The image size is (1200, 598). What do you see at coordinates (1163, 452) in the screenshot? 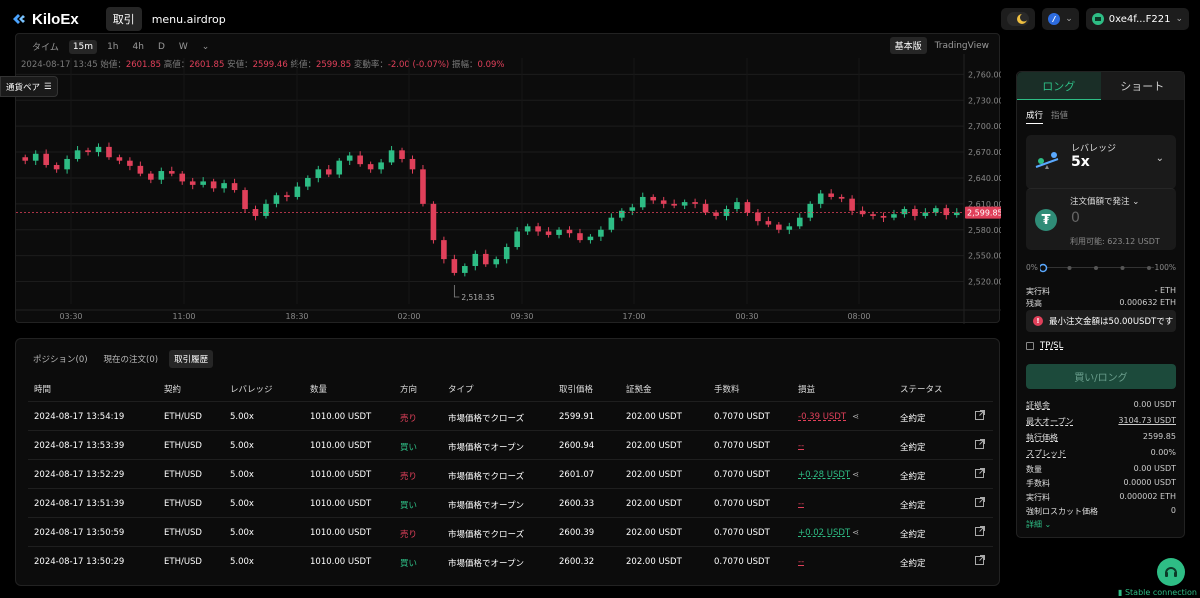
I see `spread-value: 0.00%` at bounding box center [1163, 452].